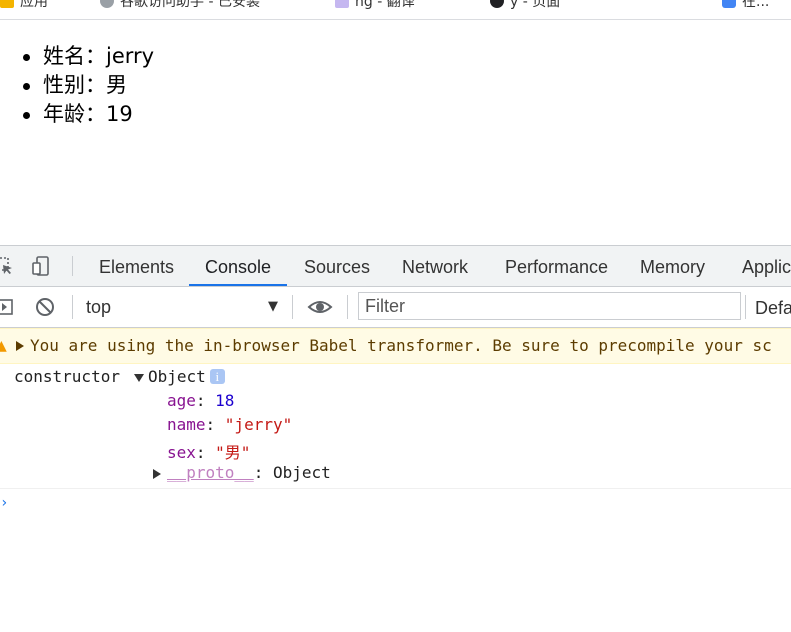  I want to click on log-levels-dropdown: Defa, so click(773, 308).